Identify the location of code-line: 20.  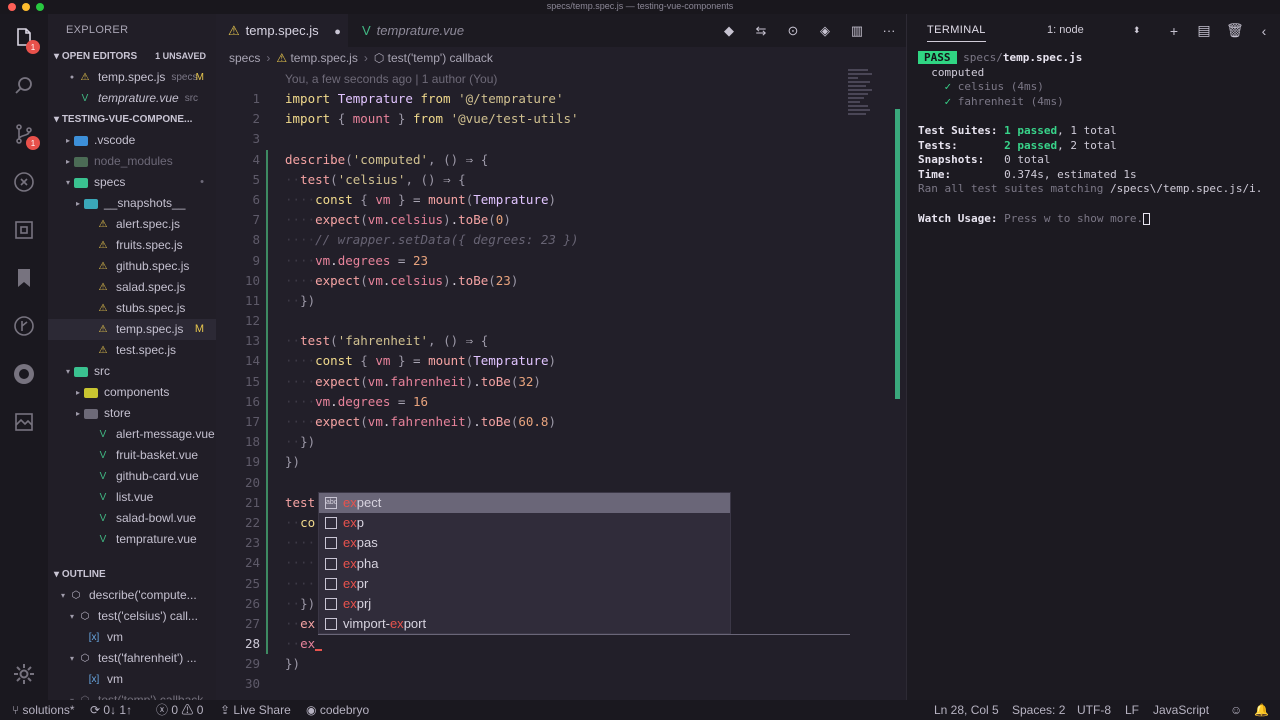
(561, 482).